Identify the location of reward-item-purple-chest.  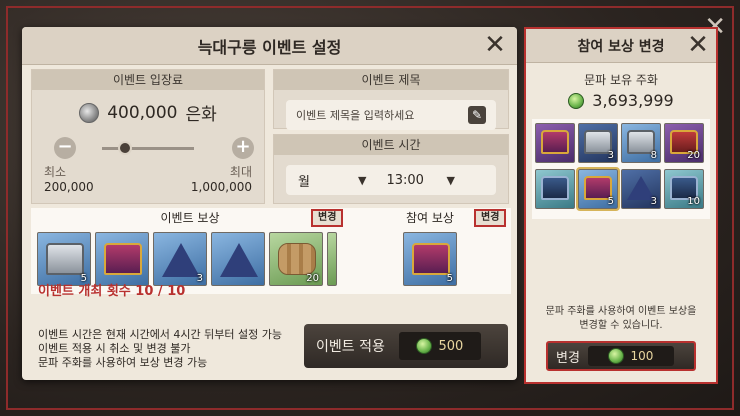
(122, 259).